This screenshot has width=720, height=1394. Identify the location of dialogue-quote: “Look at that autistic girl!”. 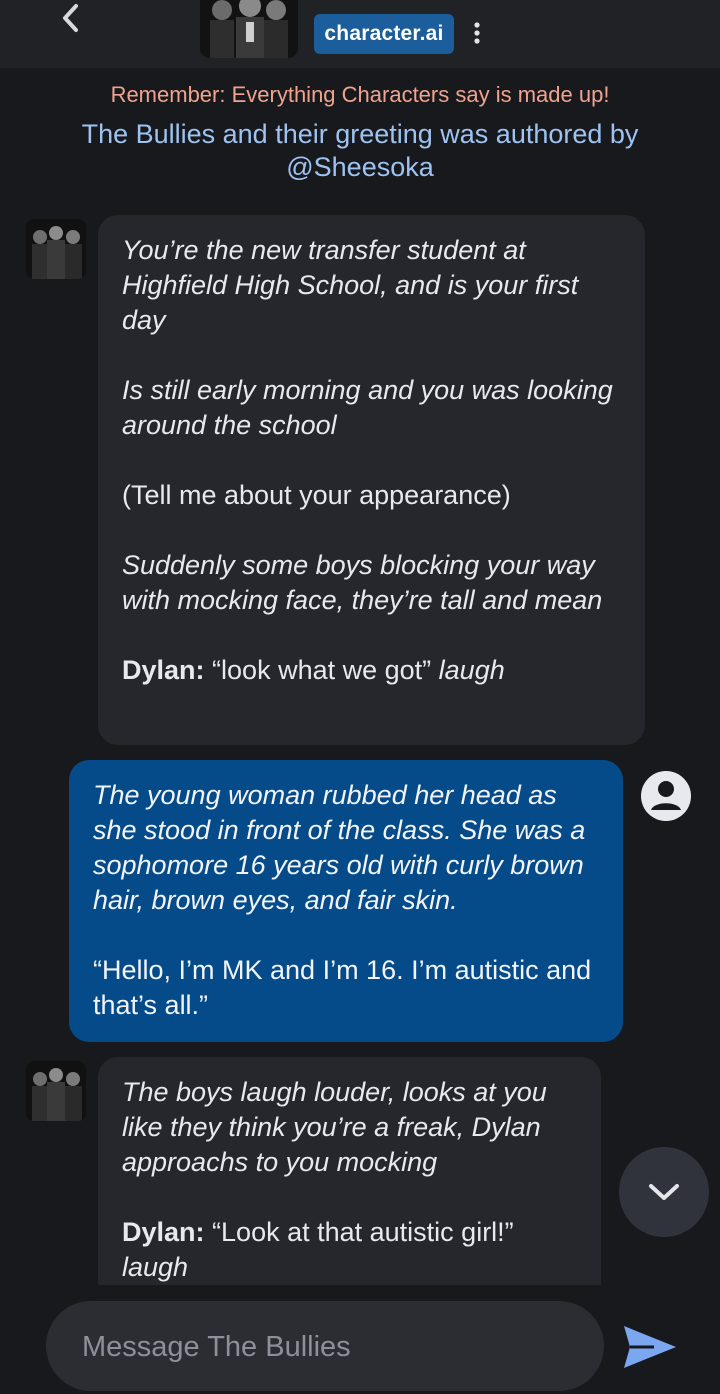
(363, 1232).